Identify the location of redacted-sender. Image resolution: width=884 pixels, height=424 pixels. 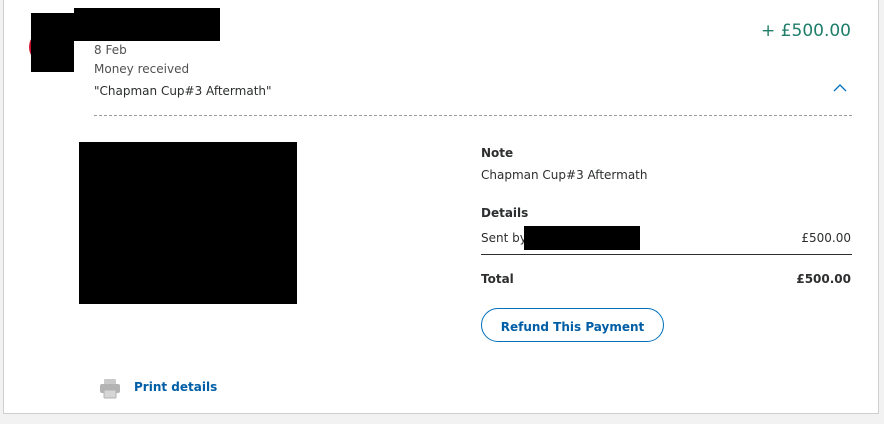
(582, 238).